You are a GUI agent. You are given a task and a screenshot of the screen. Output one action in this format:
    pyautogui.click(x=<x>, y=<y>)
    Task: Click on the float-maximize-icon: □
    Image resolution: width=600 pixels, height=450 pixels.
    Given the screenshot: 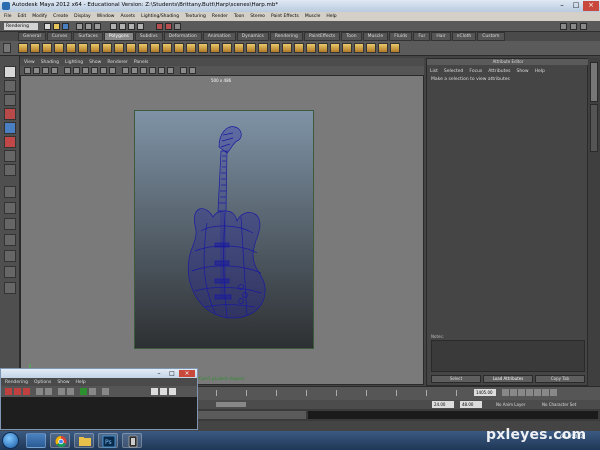 What is the action you would take?
    pyautogui.click(x=172, y=373)
    